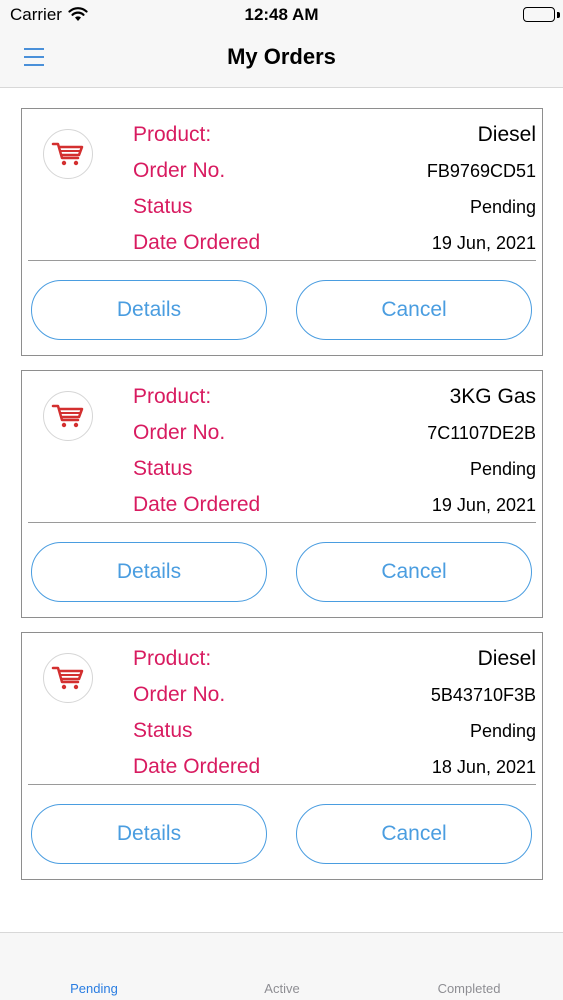 The image size is (563, 1000). I want to click on order-number-value: FB9769CD51, so click(481, 170).